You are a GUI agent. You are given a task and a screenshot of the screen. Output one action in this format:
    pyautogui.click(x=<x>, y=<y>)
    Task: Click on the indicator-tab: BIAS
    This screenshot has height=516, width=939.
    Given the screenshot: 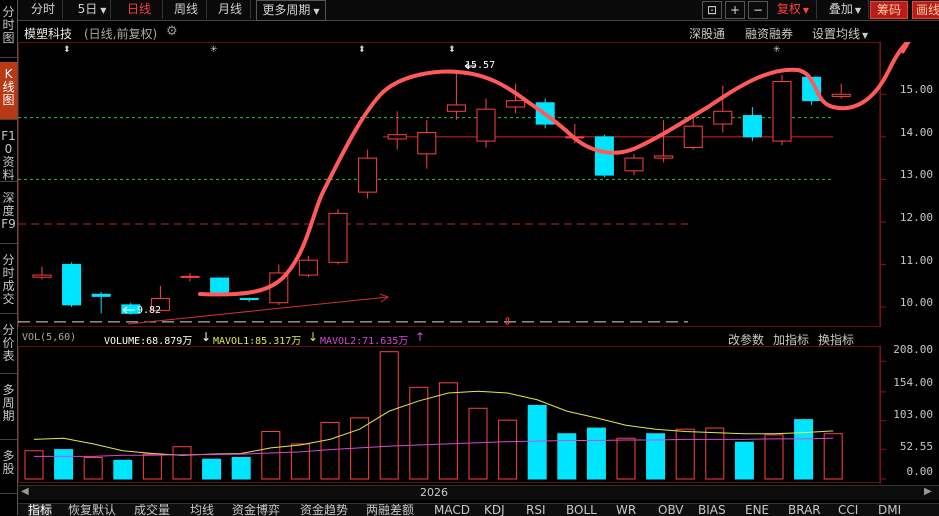 What is the action you would take?
    pyautogui.click(x=712, y=510)
    